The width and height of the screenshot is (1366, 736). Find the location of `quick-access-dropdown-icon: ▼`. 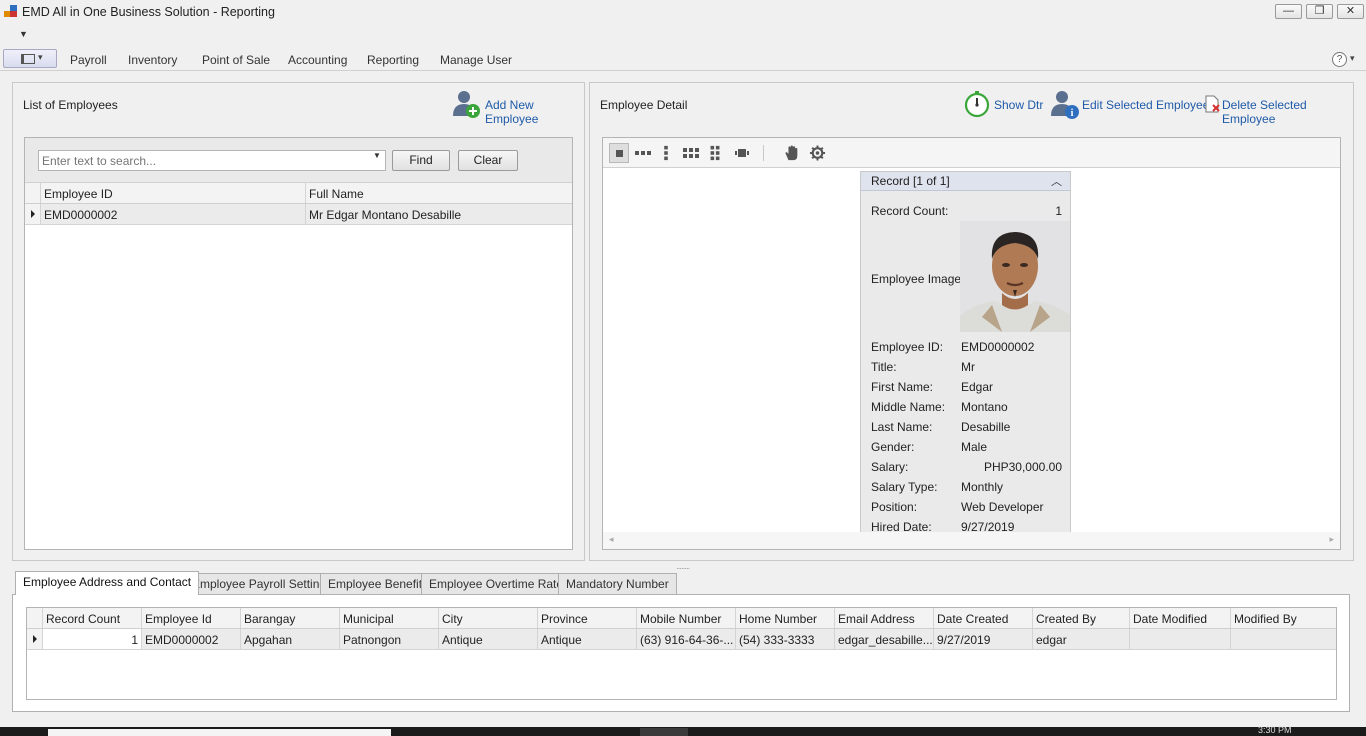

quick-access-dropdown-icon: ▼ is located at coordinates (23, 34).